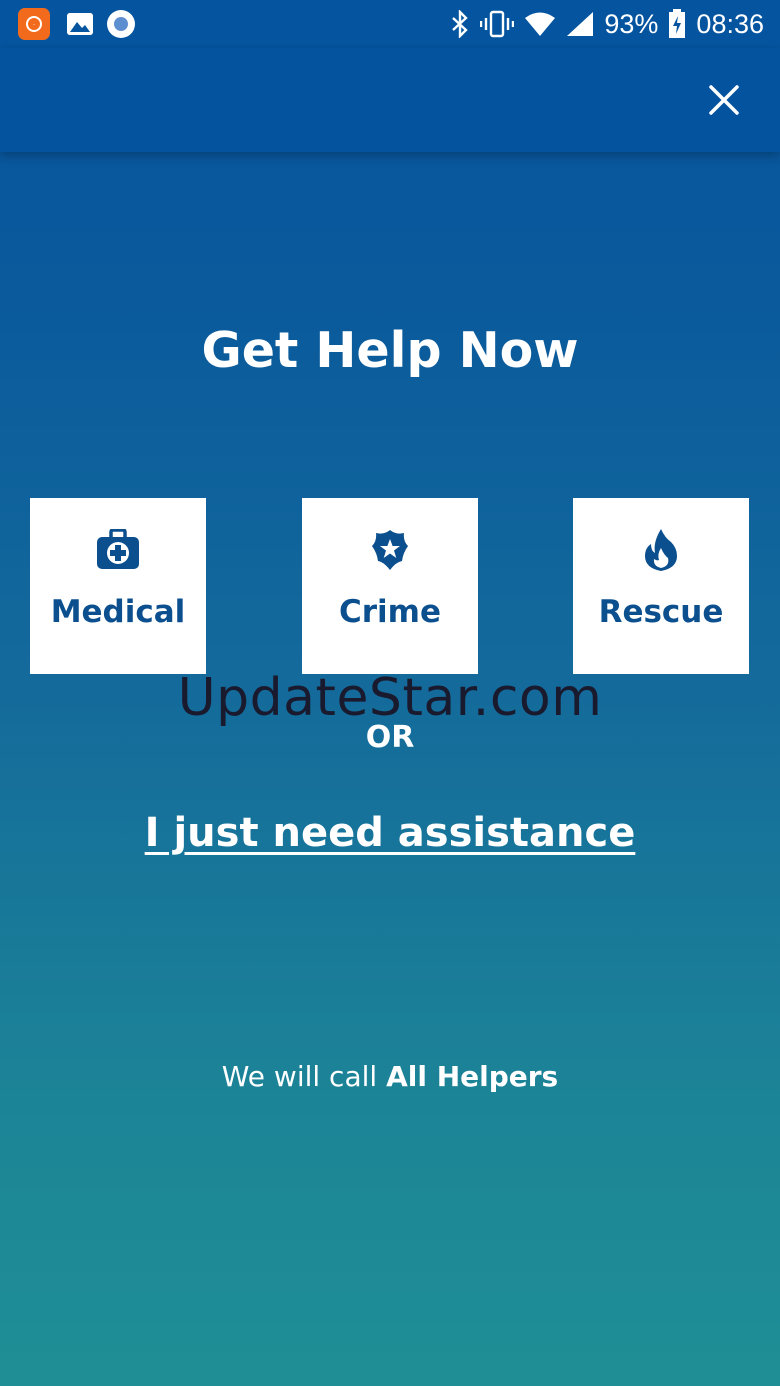  Describe the element at coordinates (118, 586) in the screenshot. I see `medical-button: Medical` at that location.